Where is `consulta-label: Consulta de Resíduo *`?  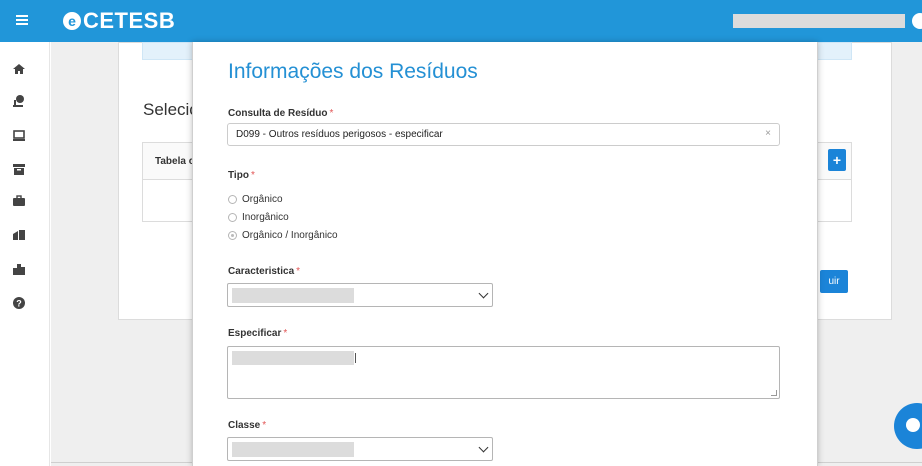 consulta-label: Consulta de Resíduo * is located at coordinates (280, 113).